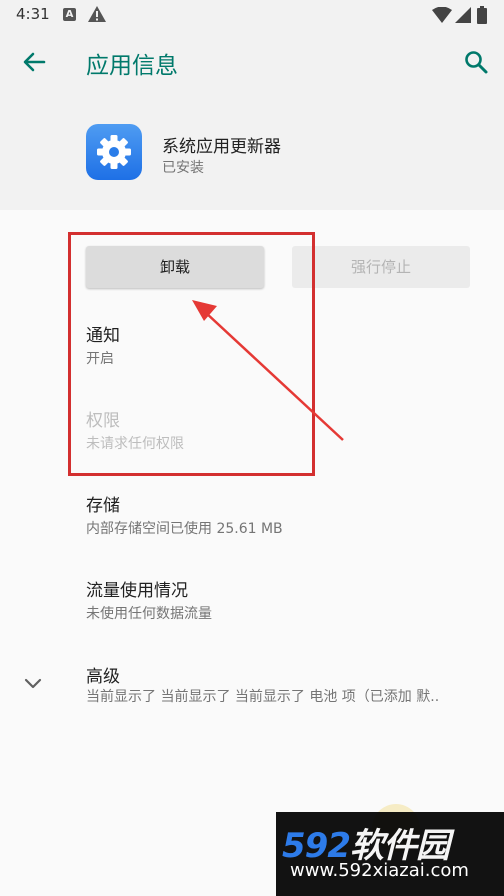  I want to click on battery-icon, so click(482, 15).